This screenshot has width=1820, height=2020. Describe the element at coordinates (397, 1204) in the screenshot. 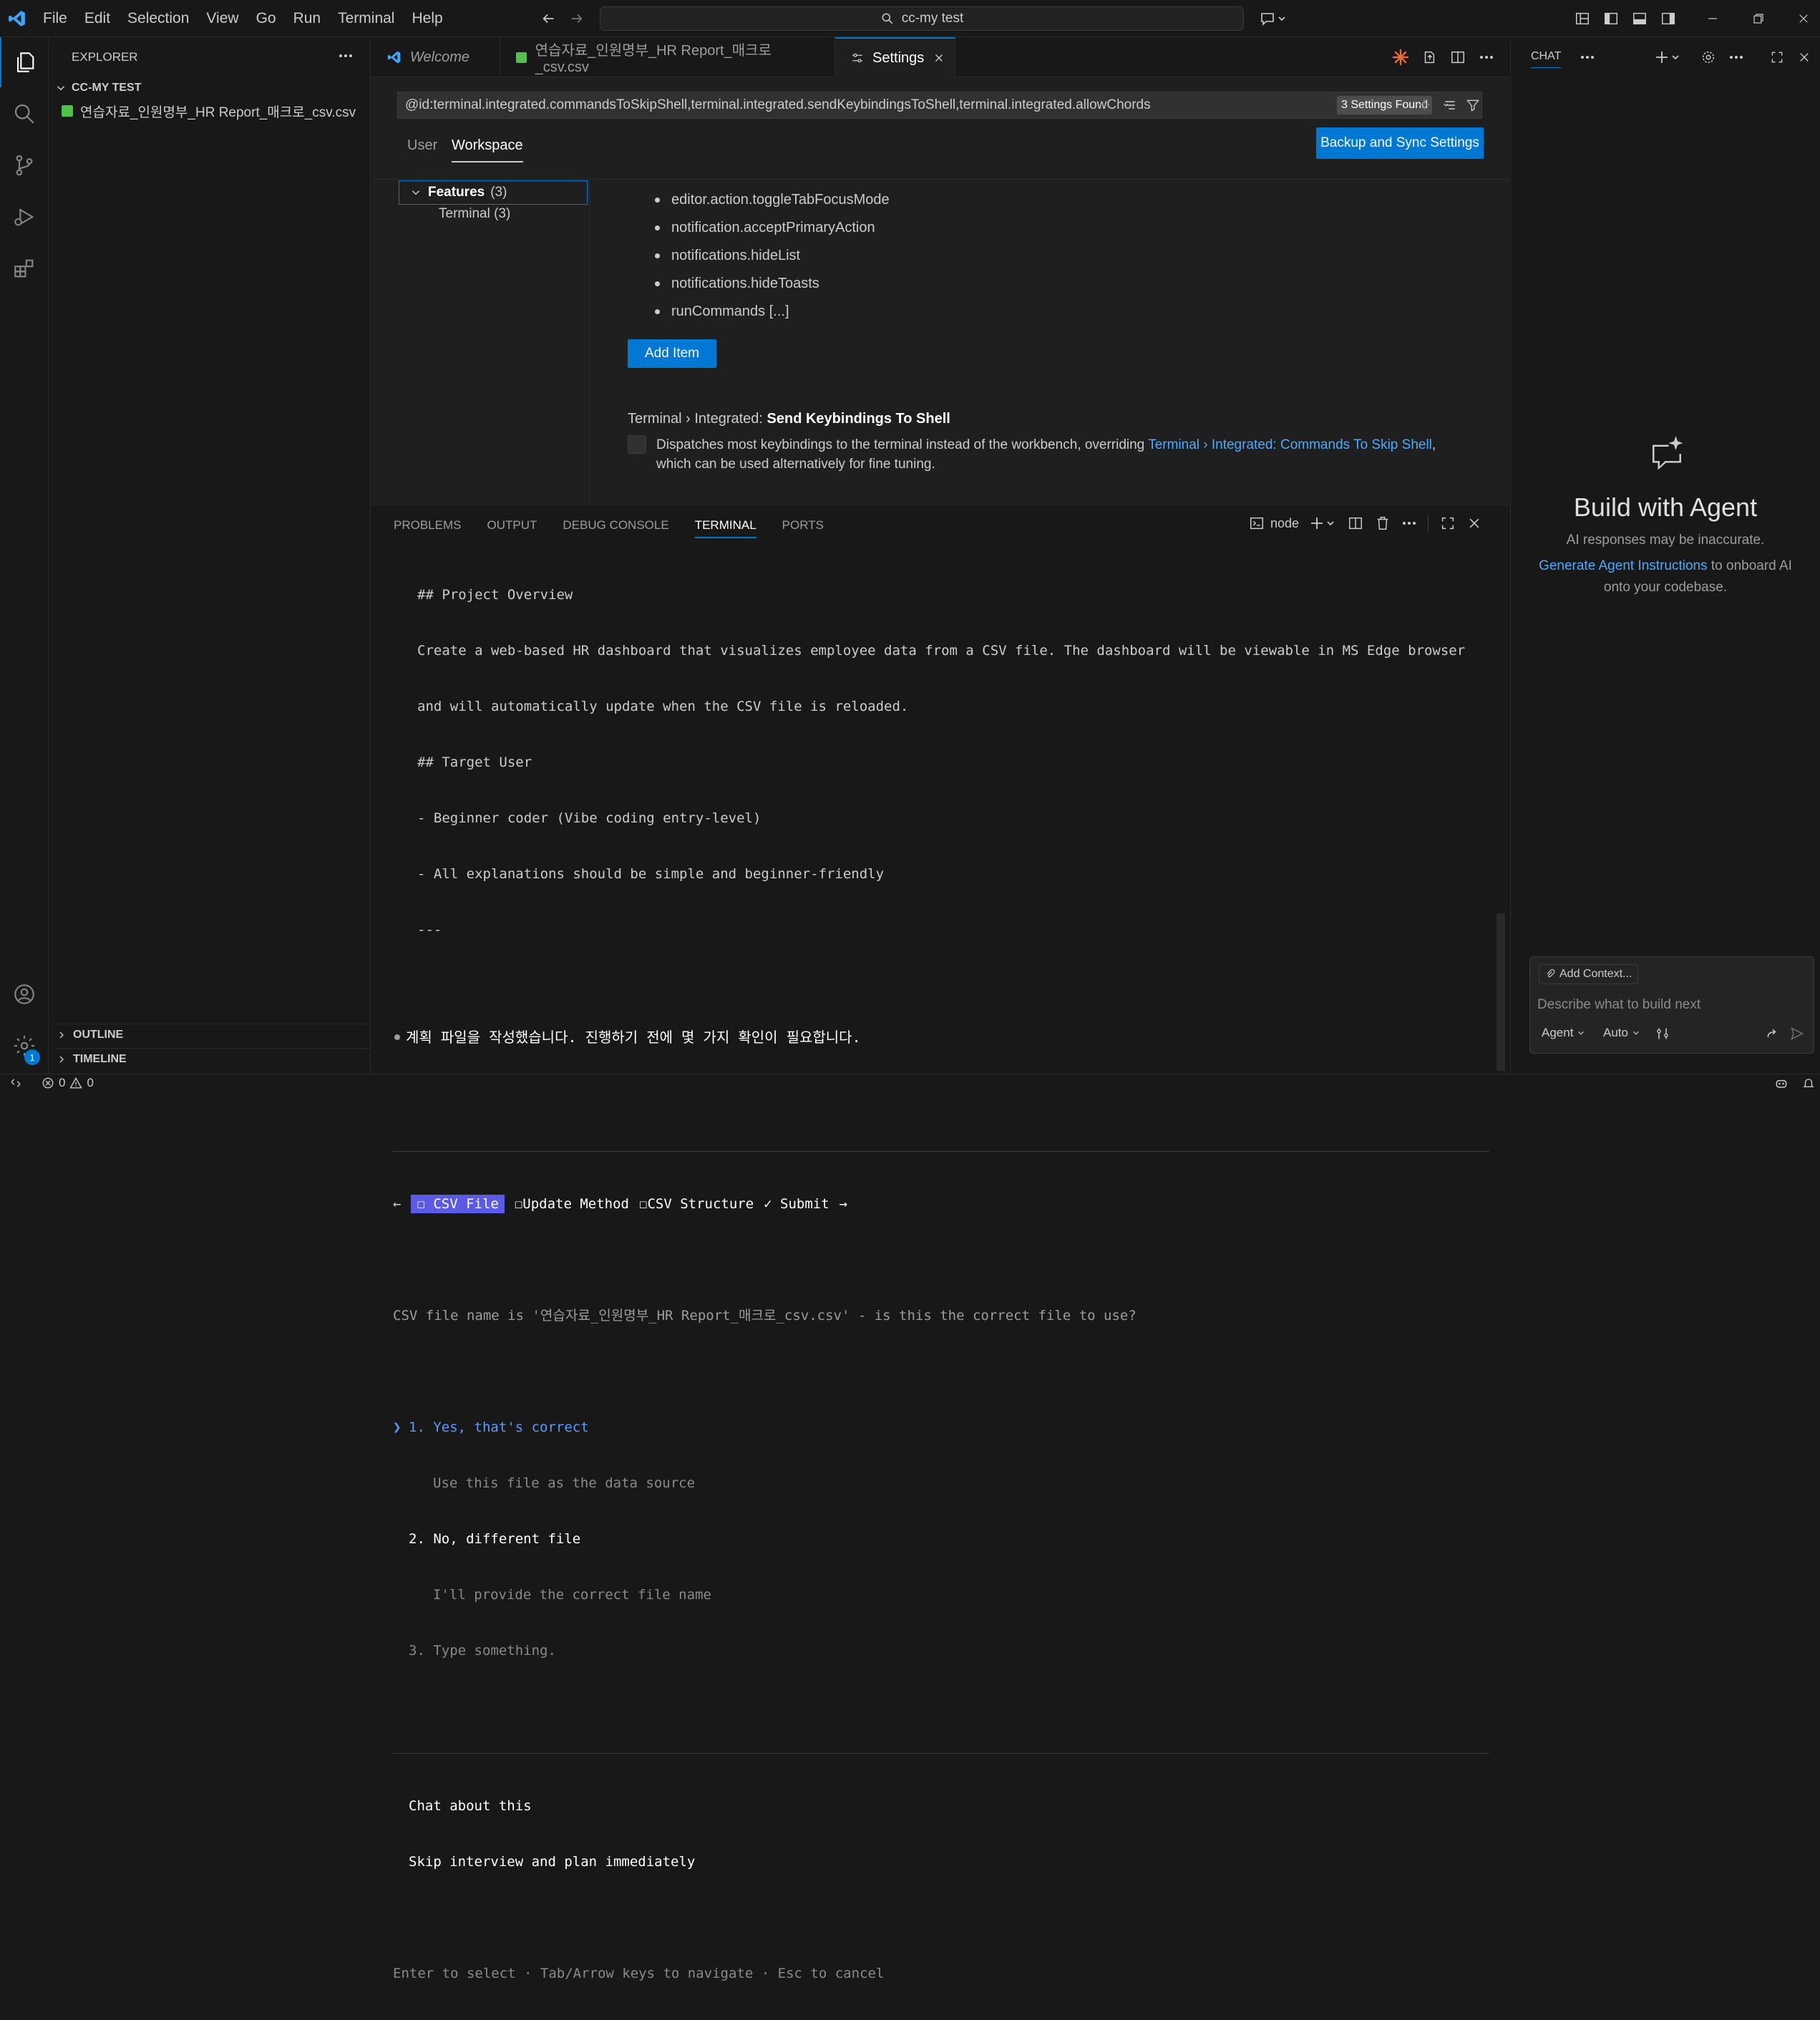

I see `nav-left-arrow: ←` at that location.